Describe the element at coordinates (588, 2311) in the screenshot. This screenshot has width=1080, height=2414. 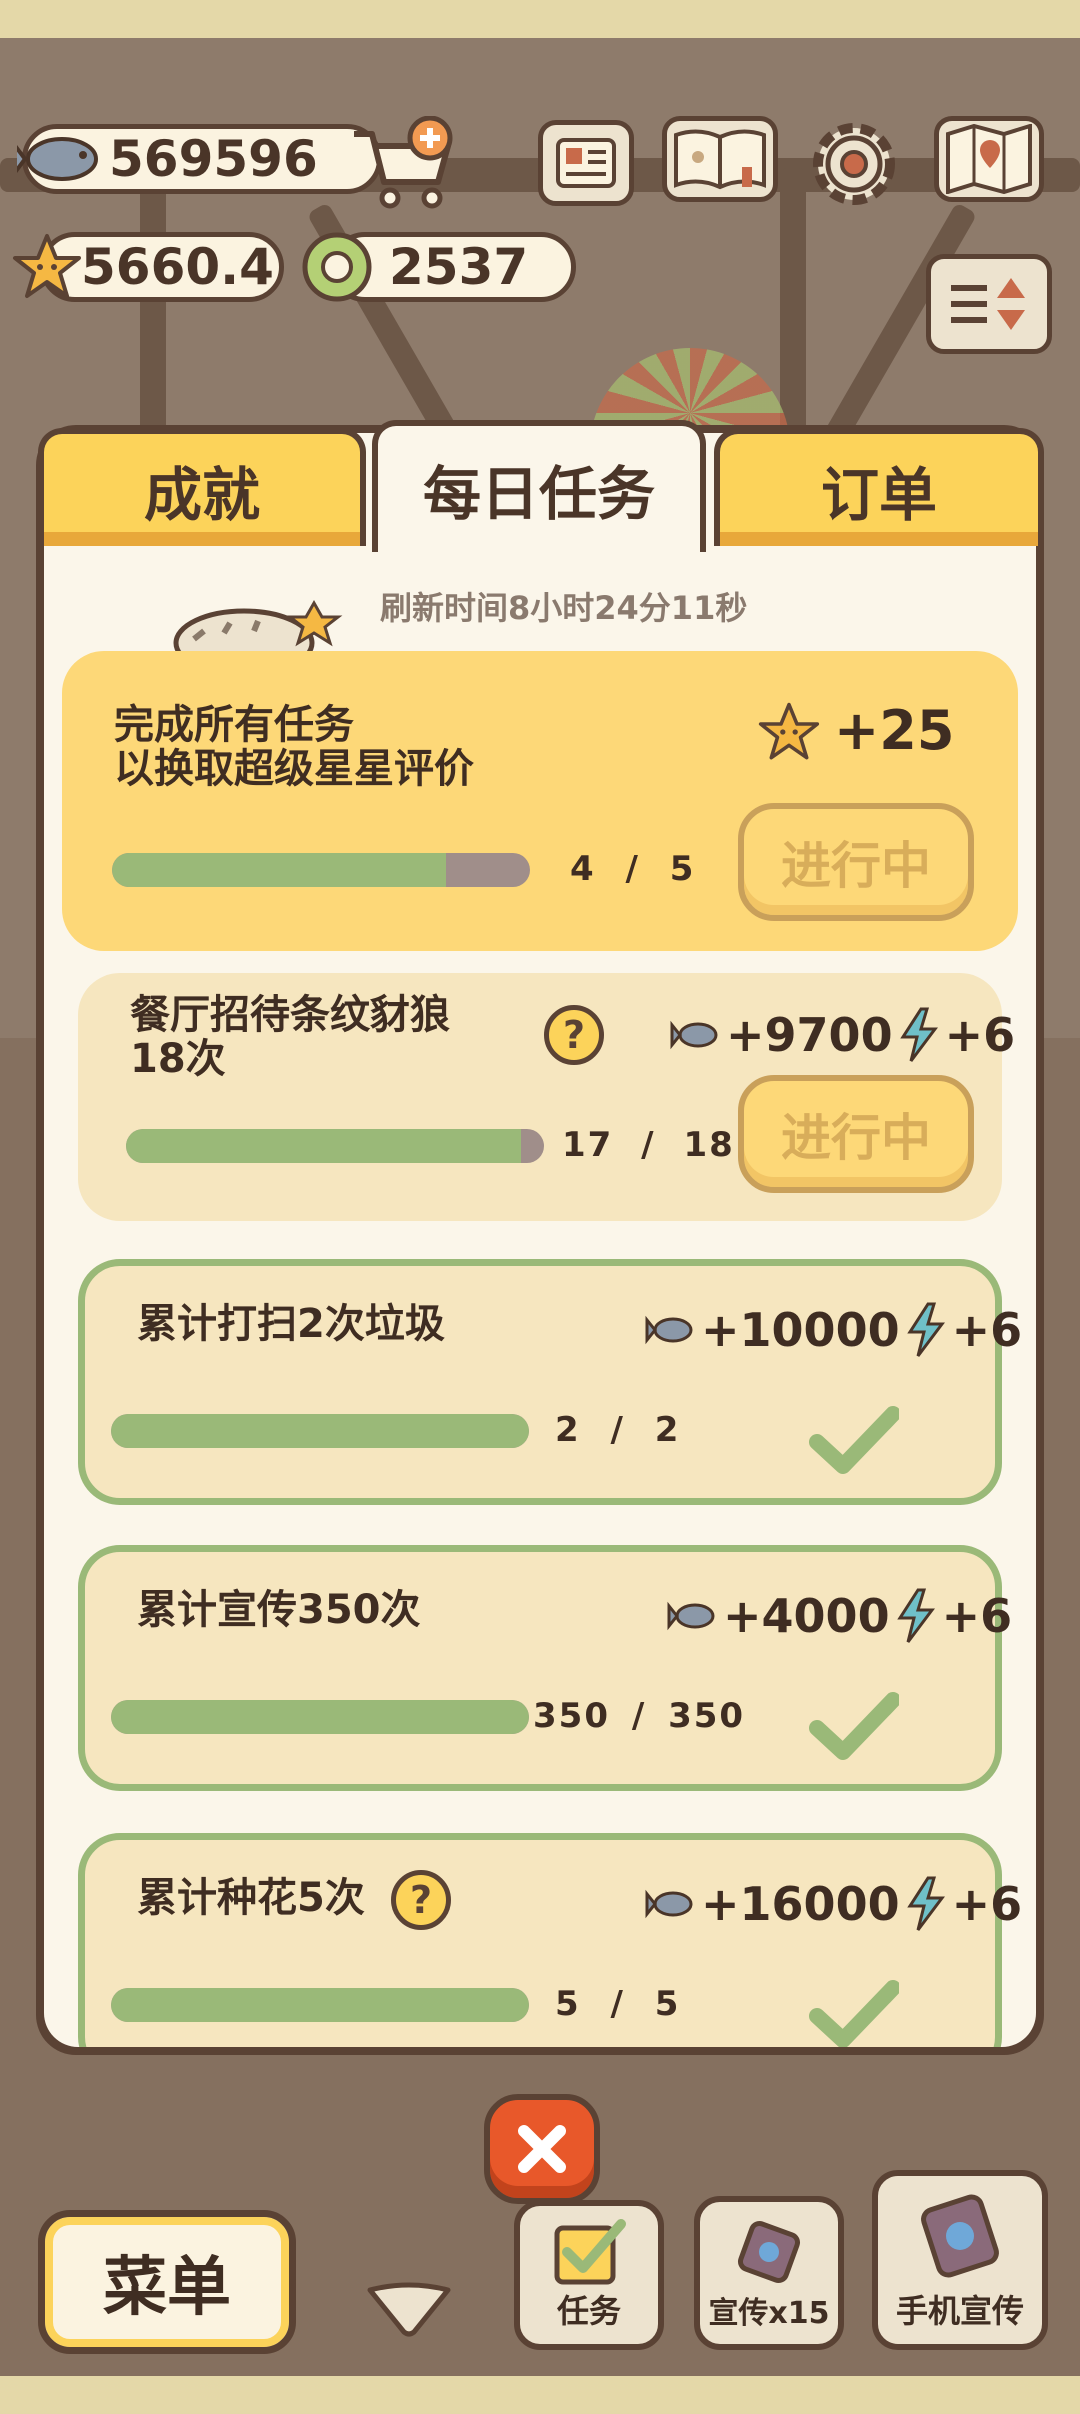
I see `task-button-label: 任务` at that location.